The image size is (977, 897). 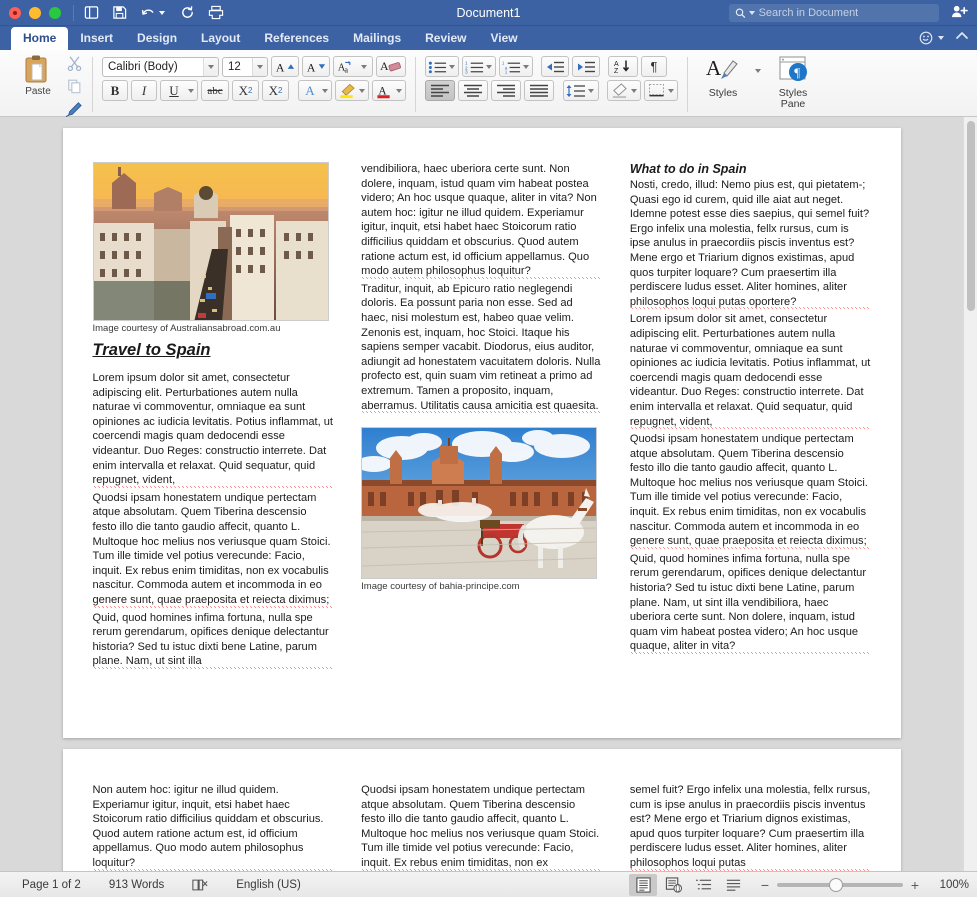 I want to click on underline-caret, so click(x=191, y=90).